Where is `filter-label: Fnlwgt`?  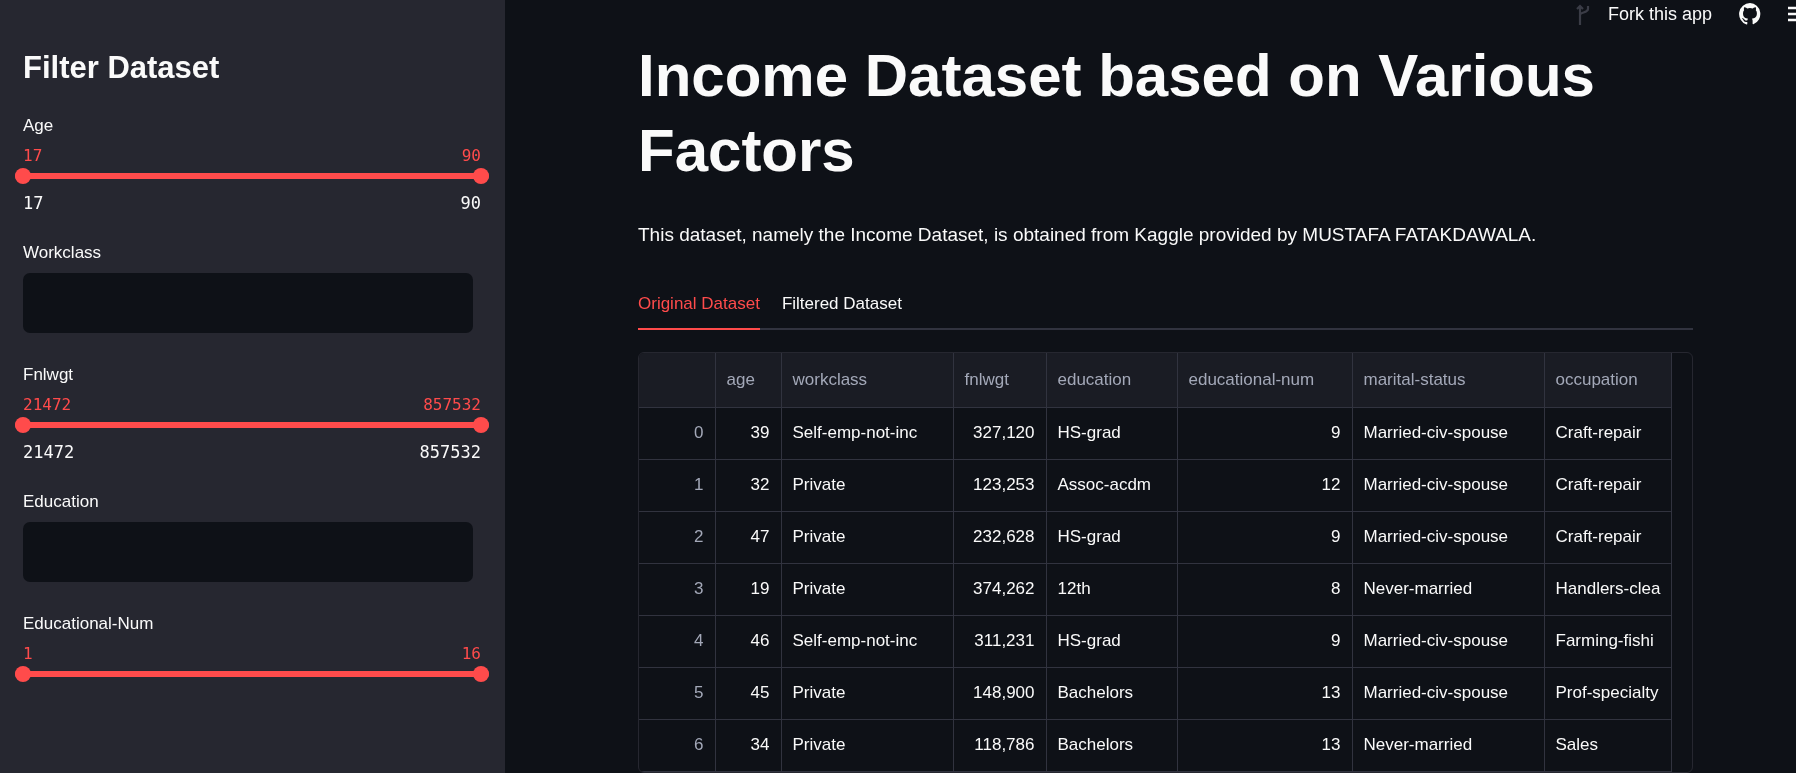
filter-label: Fnlwgt is located at coordinates (49, 375).